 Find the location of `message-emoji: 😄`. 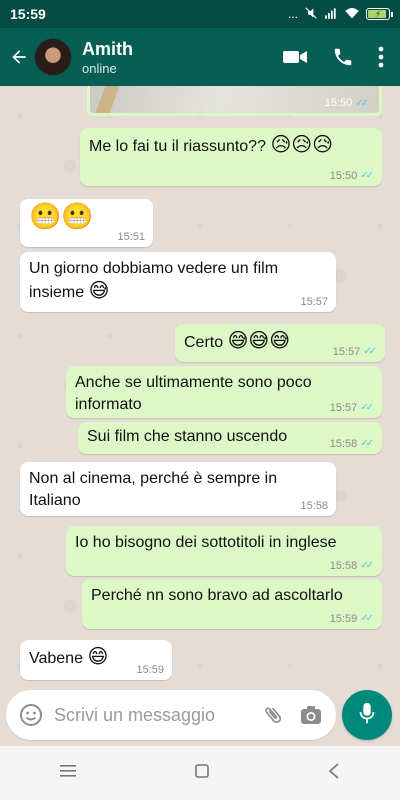

message-emoji: 😄 is located at coordinates (98, 657).